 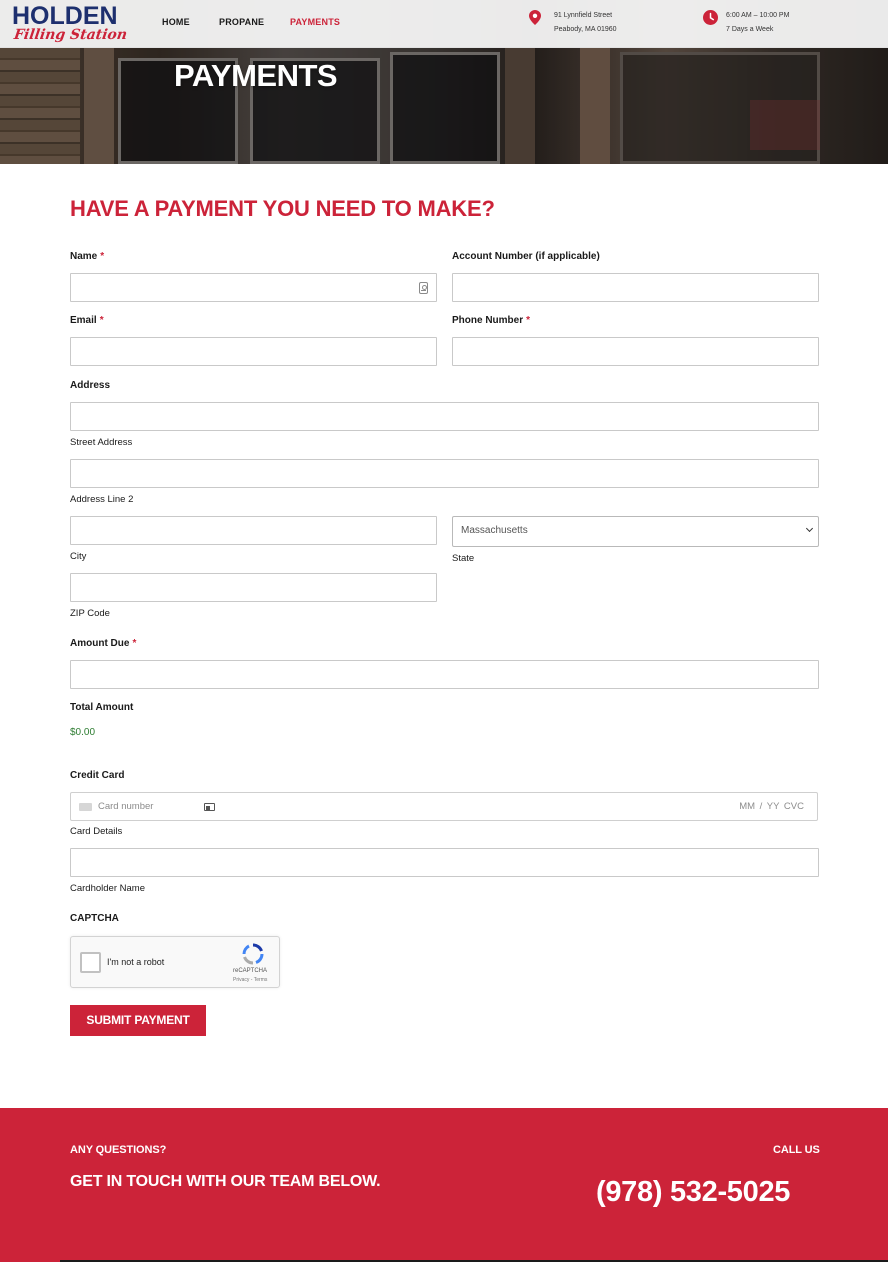 I want to click on location-pin-icon, so click(x=535, y=17).